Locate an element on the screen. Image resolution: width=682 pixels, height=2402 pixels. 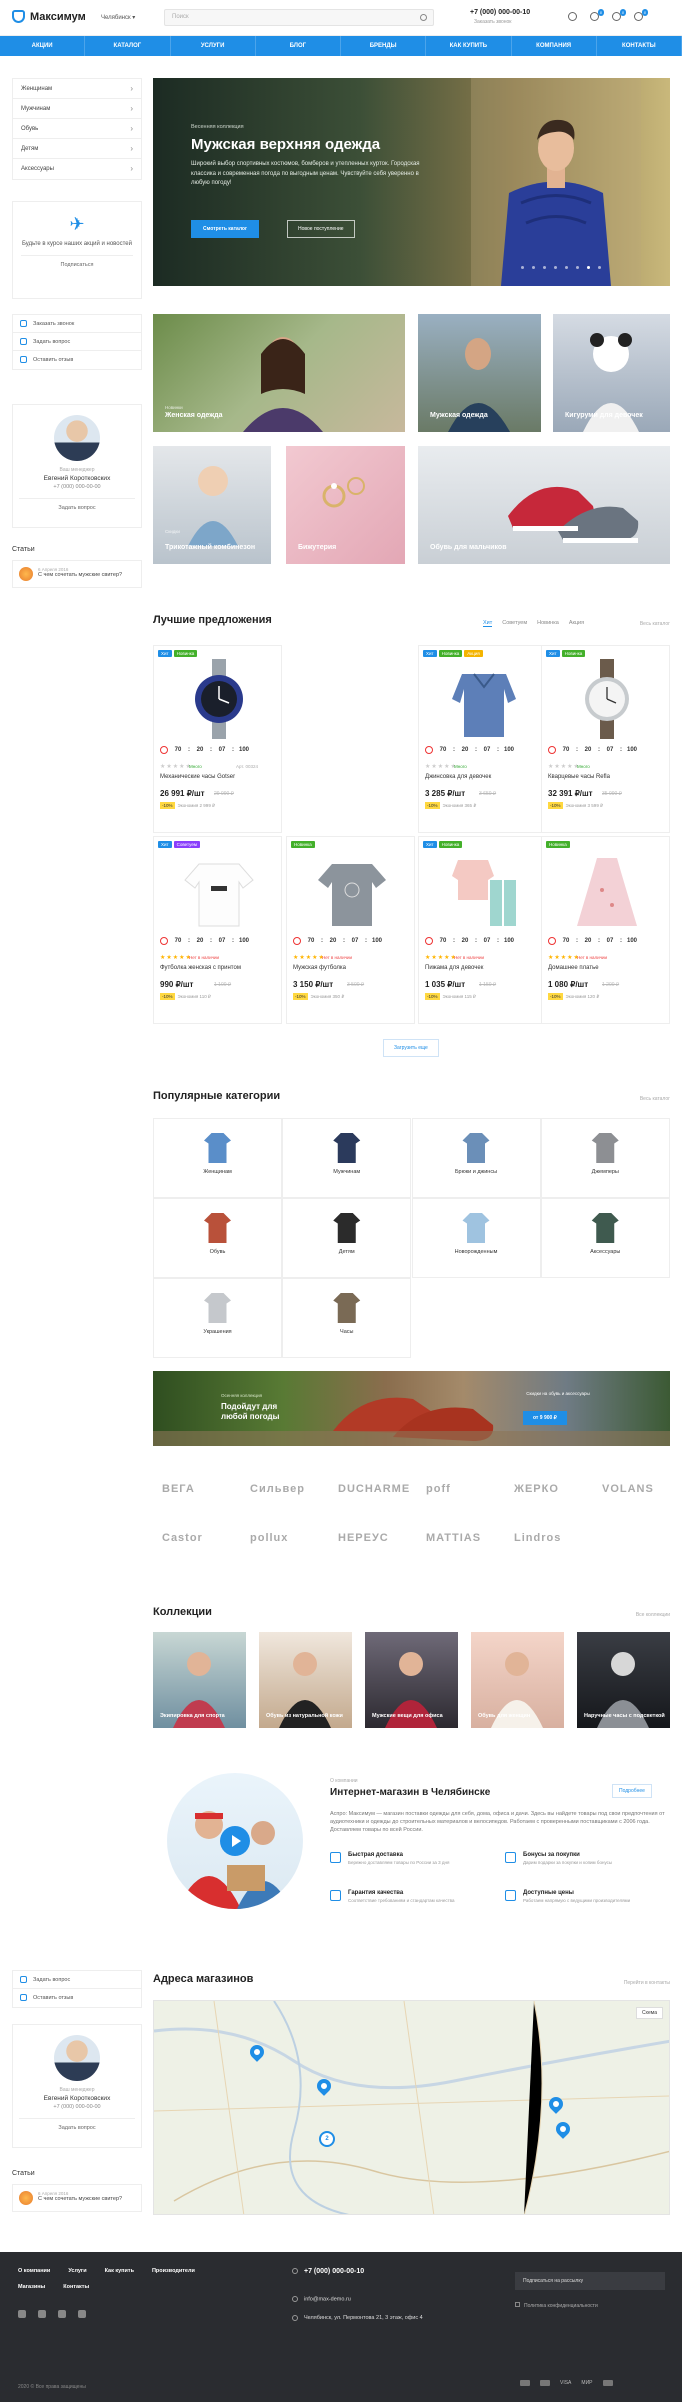
footer-link: Контакты is located at coordinates (76, 2287).